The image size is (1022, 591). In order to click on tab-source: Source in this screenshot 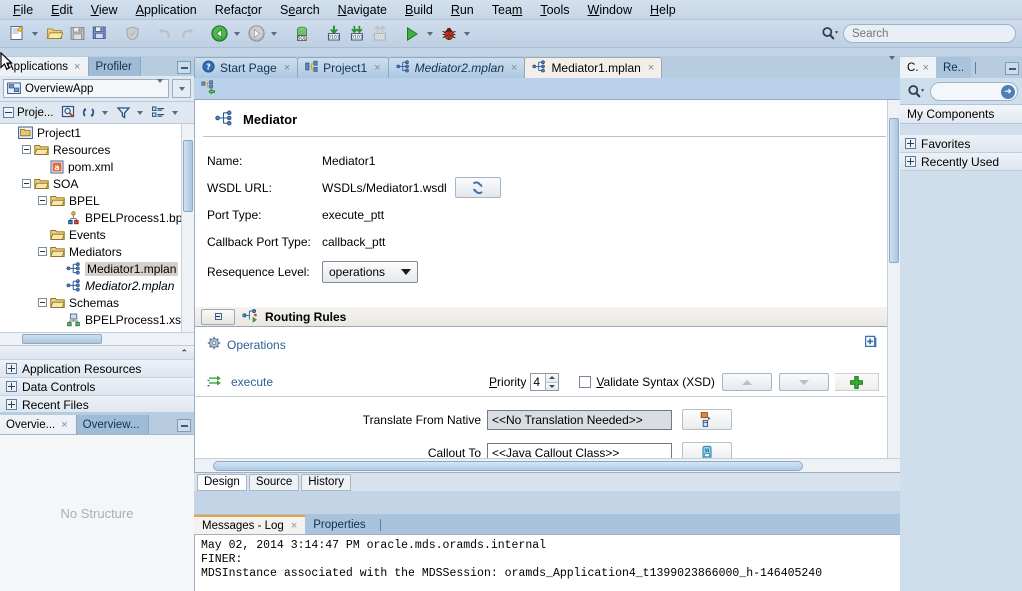, I will do `click(274, 482)`.